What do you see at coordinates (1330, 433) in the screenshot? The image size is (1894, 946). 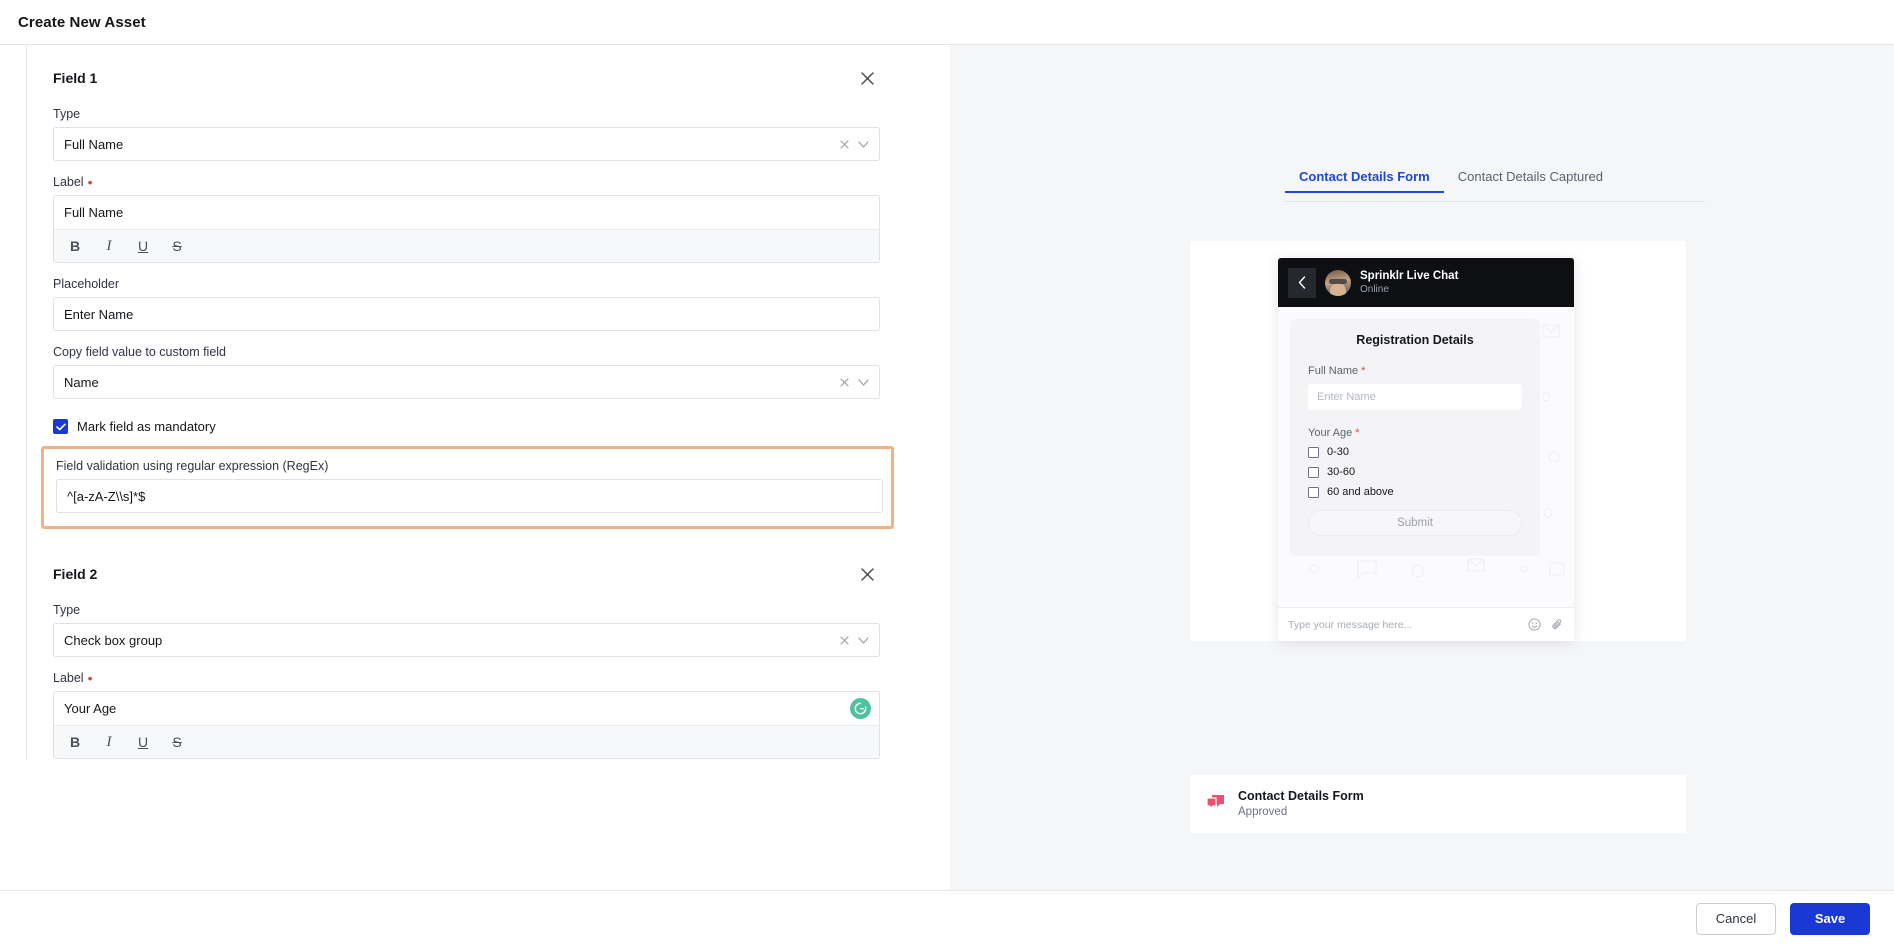 I see `preview-age-label-text: Your Age` at bounding box center [1330, 433].